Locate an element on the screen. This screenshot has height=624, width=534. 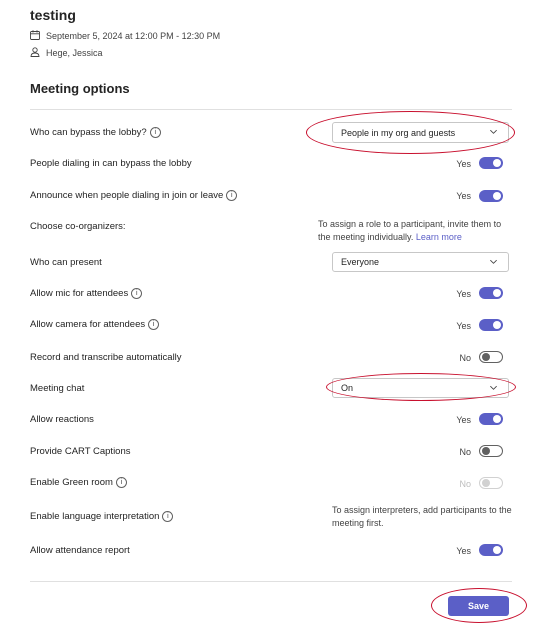
reactions-state: Yes is located at coordinates (463, 420).